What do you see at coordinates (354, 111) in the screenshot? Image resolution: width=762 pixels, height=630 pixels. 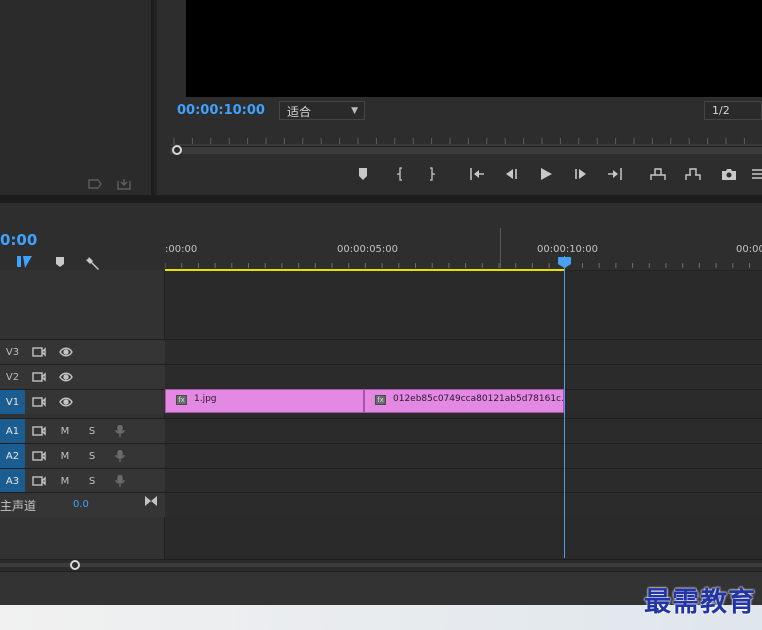 I see `chevron-down-icon: ▼` at bounding box center [354, 111].